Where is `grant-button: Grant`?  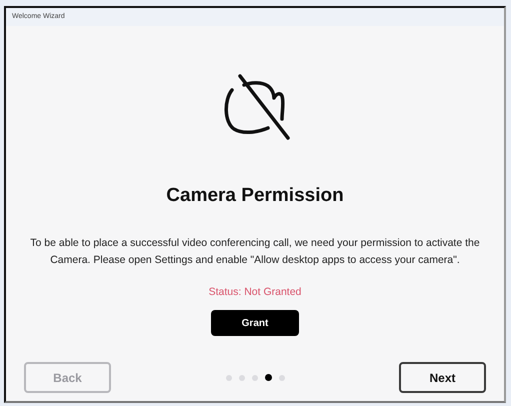
grant-button: Grant is located at coordinates (255, 323).